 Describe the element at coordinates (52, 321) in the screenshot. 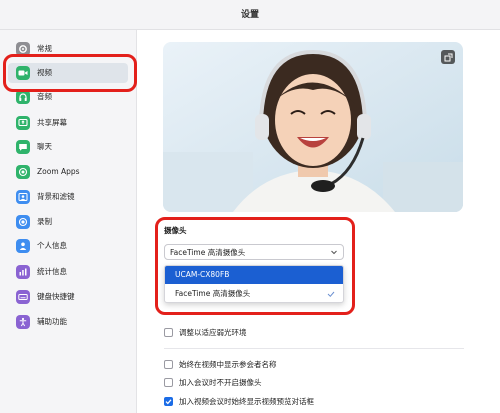

I see `sidebar-item-label: 辅助功能` at that location.